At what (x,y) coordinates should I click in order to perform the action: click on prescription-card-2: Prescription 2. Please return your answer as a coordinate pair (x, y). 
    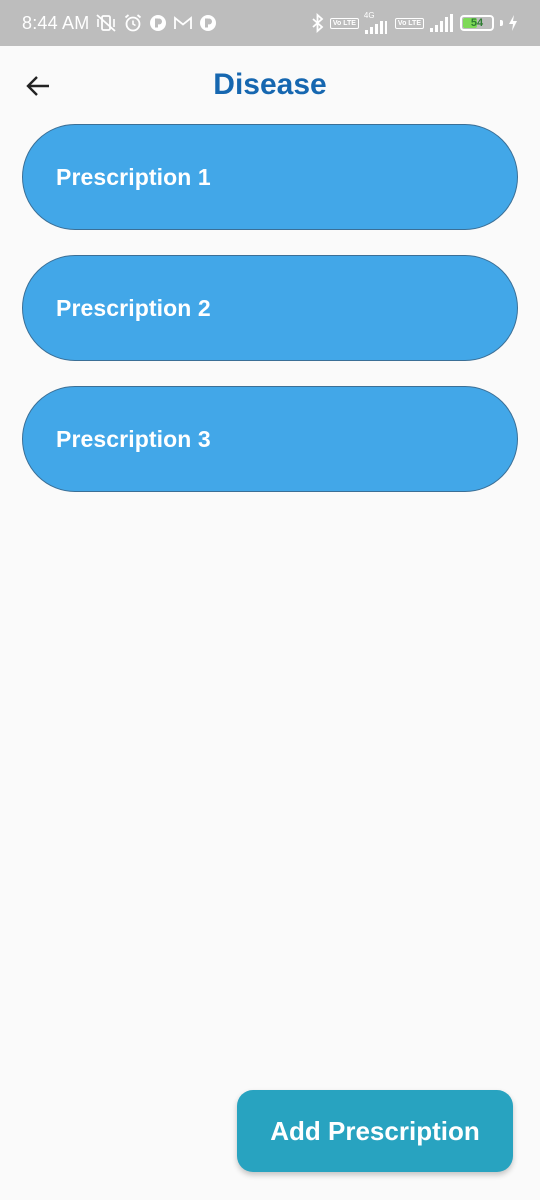
    Looking at the image, I should click on (270, 308).